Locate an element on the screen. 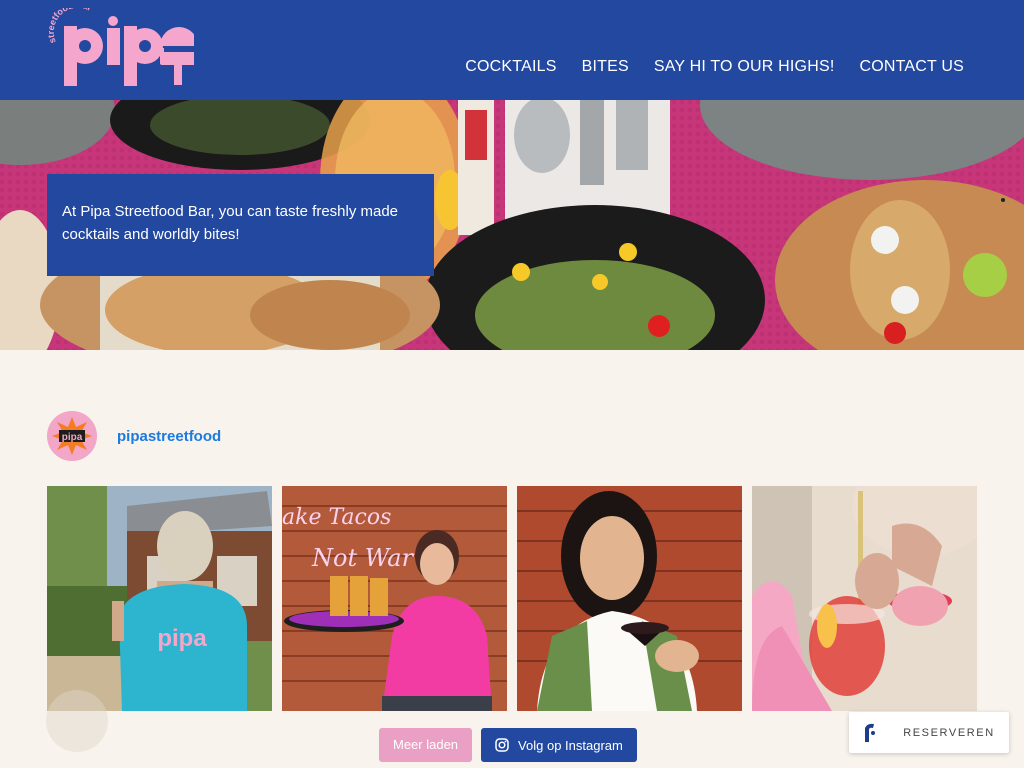 The height and width of the screenshot is (768, 1024). load-more-button: Meer laden is located at coordinates (426, 745).